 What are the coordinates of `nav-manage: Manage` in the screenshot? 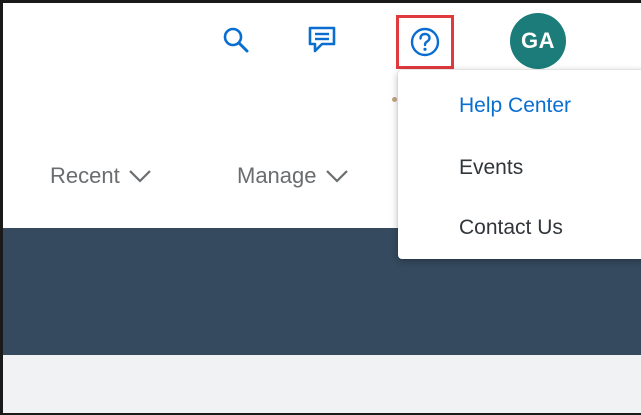 It's located at (293, 176).